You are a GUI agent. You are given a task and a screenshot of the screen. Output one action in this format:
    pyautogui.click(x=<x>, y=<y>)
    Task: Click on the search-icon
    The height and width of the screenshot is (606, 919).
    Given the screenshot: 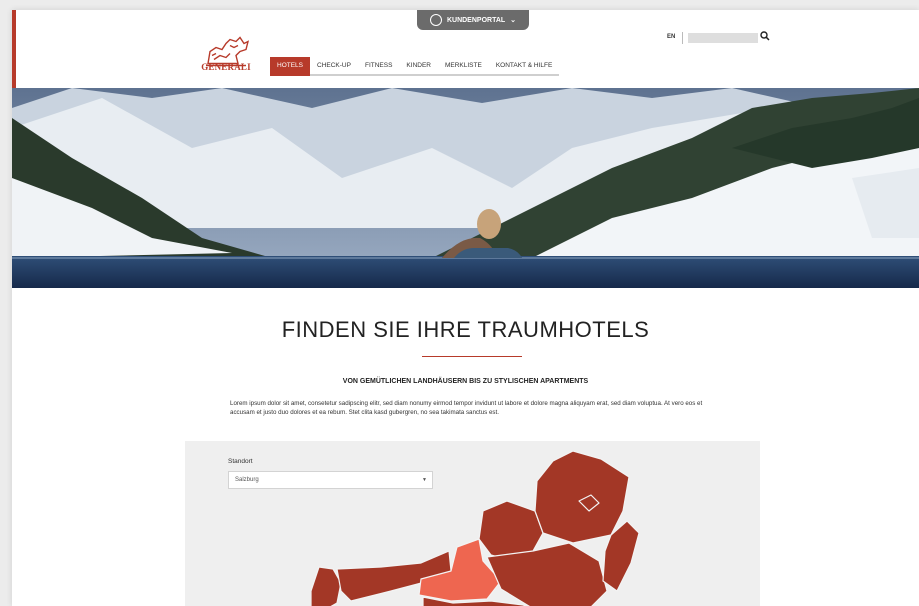 What is the action you would take?
    pyautogui.click(x=765, y=37)
    